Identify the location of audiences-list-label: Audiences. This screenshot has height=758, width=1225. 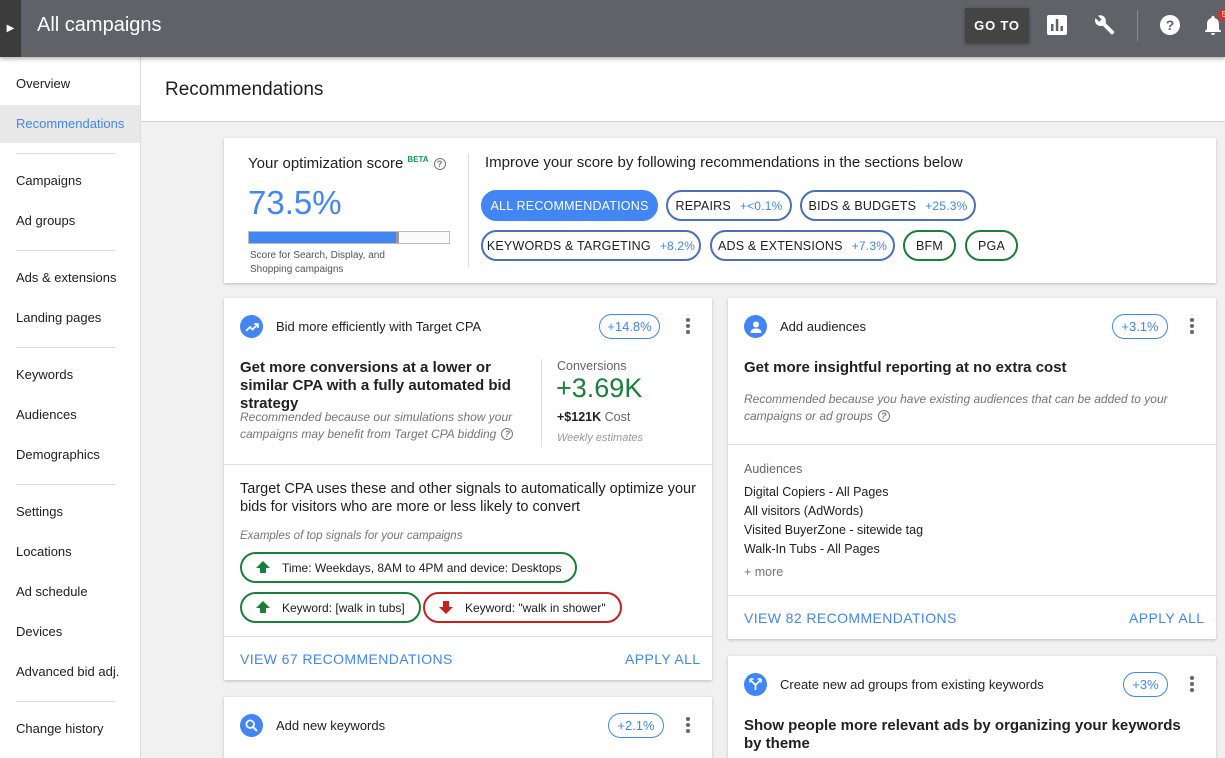
(773, 469).